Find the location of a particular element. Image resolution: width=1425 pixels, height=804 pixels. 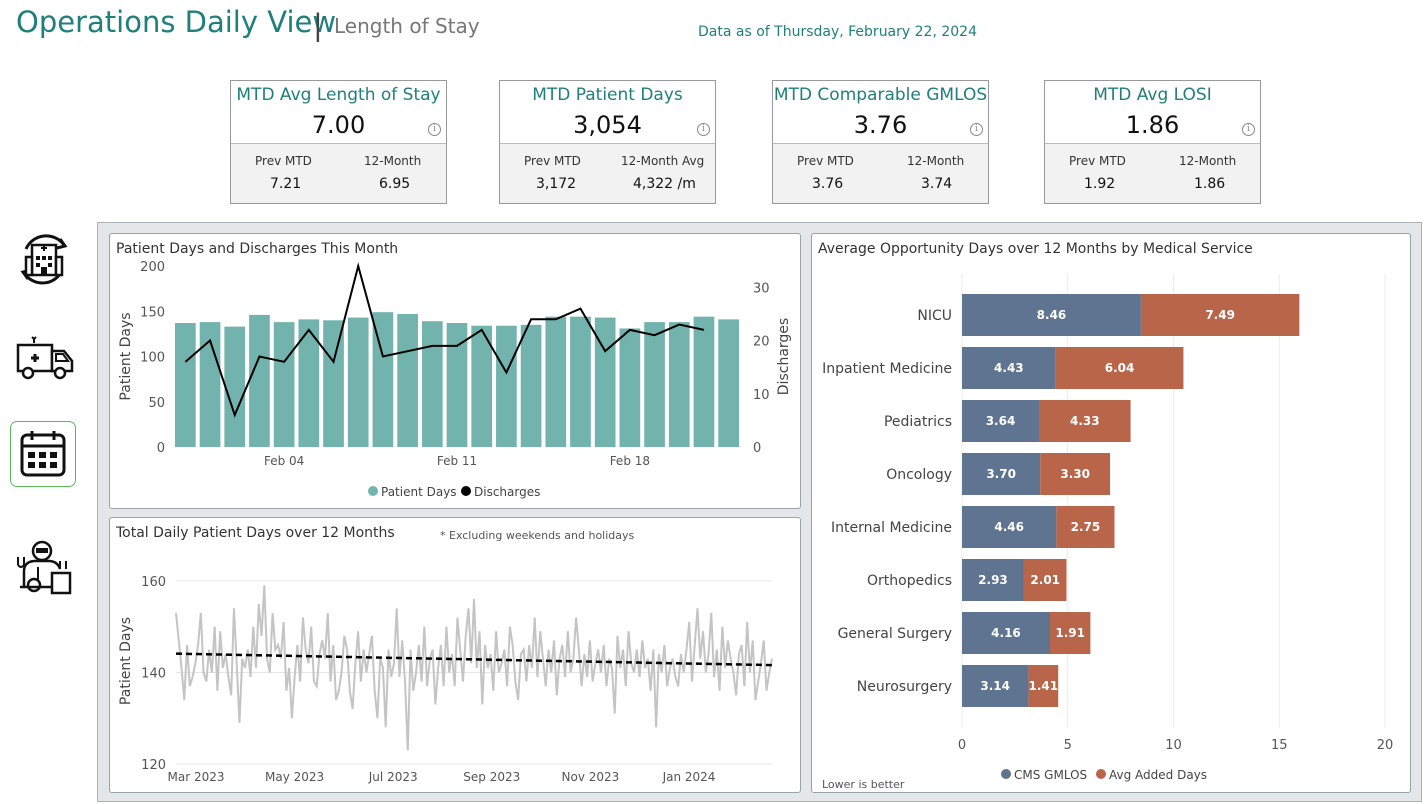

doctor-icon is located at coordinates (44, 567).